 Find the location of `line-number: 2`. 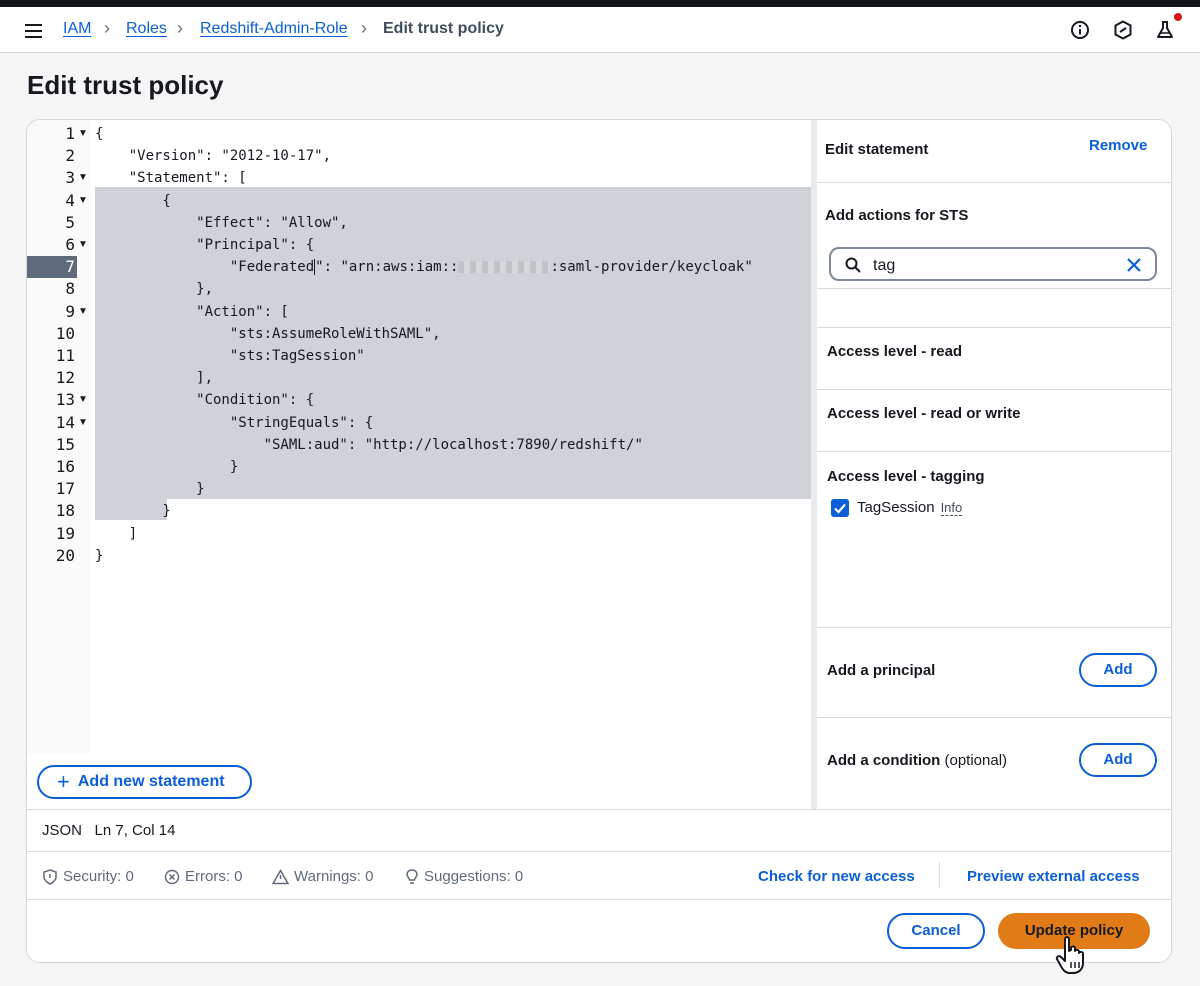

line-number: 2 is located at coordinates (70, 156).